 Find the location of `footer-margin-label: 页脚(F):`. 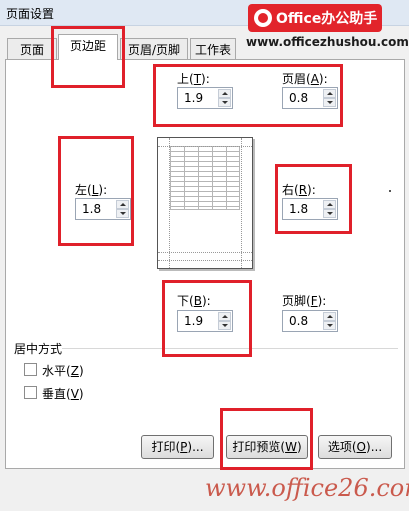

footer-margin-label: 页脚(F): is located at coordinates (304, 301).